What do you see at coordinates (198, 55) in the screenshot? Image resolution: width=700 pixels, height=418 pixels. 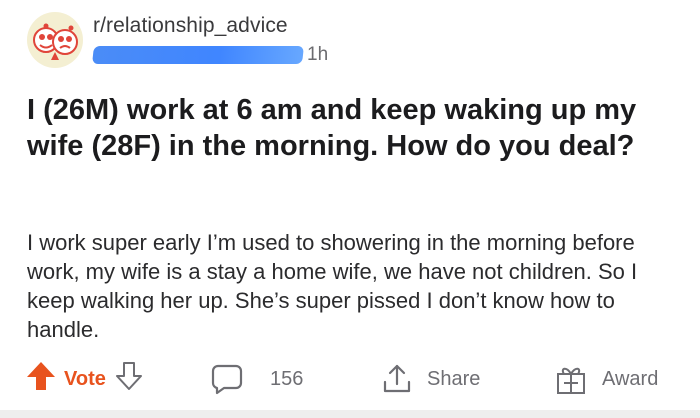 I see `redacted-username` at bounding box center [198, 55].